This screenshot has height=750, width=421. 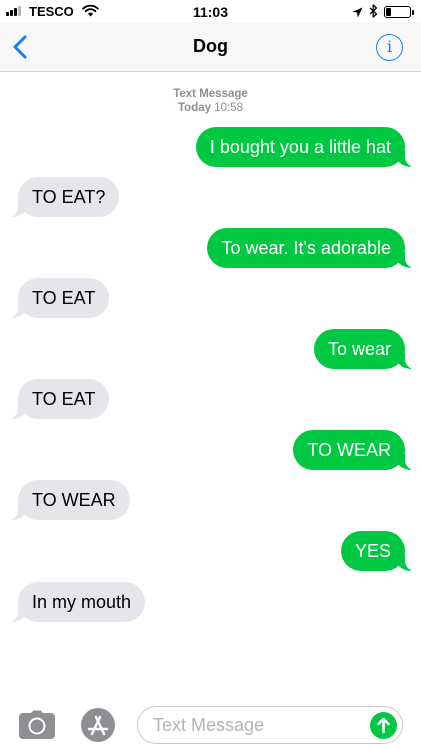 I want to click on outgoing-message: I bought you a little hat, so click(x=305, y=147).